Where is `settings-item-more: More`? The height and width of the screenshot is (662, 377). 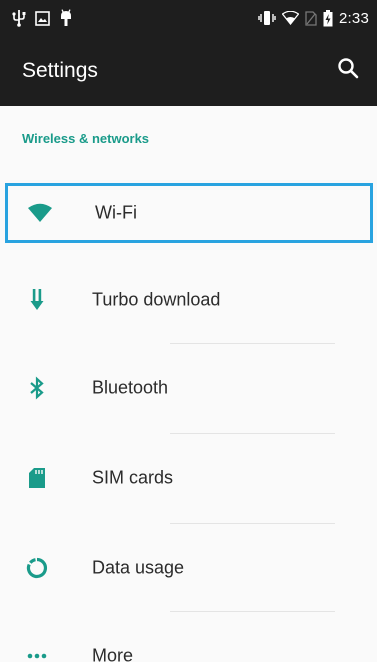
settings-item-more: More is located at coordinates (188, 644).